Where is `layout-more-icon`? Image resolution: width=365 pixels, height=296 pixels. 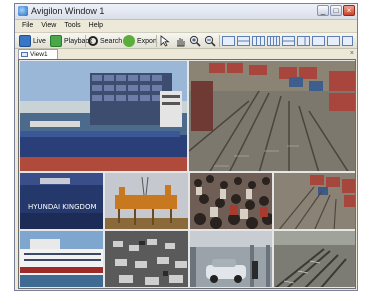
layout-more-icon is located at coordinates (347, 41).